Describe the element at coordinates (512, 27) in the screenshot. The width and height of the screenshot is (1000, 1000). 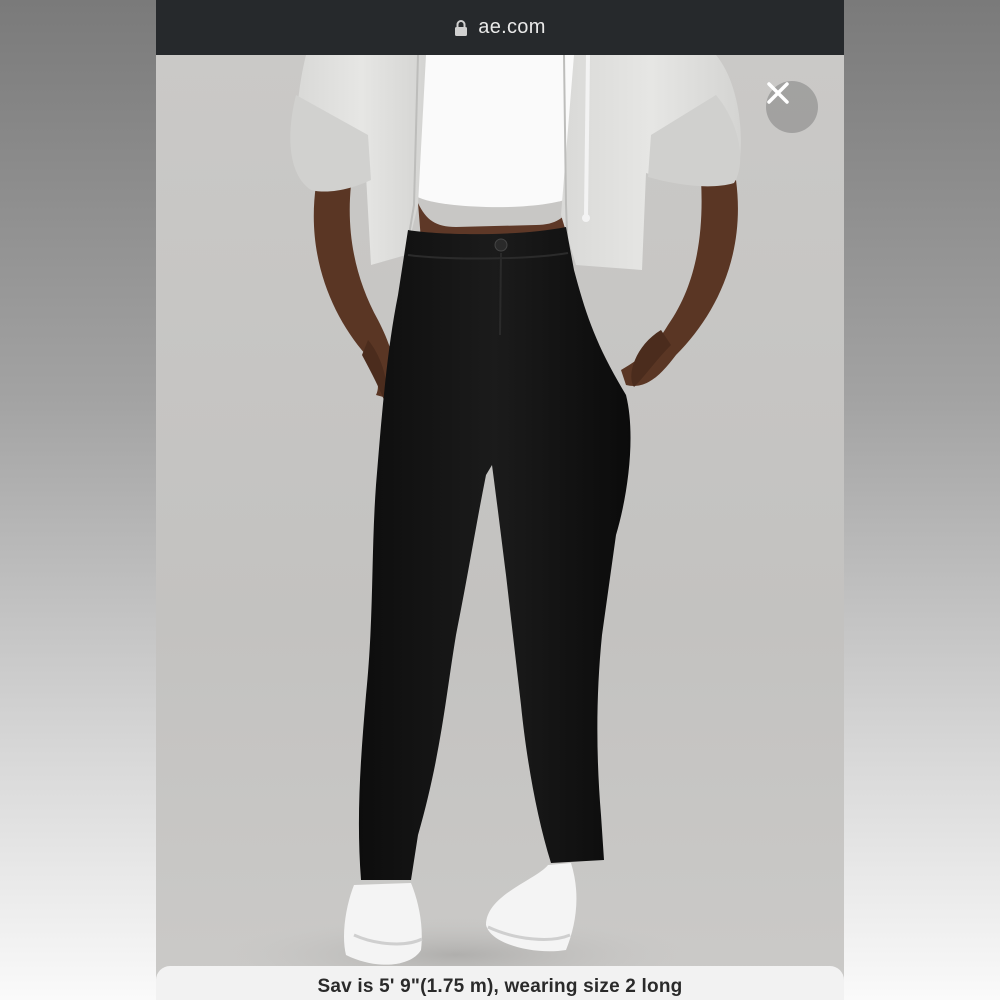
I see `url-text: ae.com` at that location.